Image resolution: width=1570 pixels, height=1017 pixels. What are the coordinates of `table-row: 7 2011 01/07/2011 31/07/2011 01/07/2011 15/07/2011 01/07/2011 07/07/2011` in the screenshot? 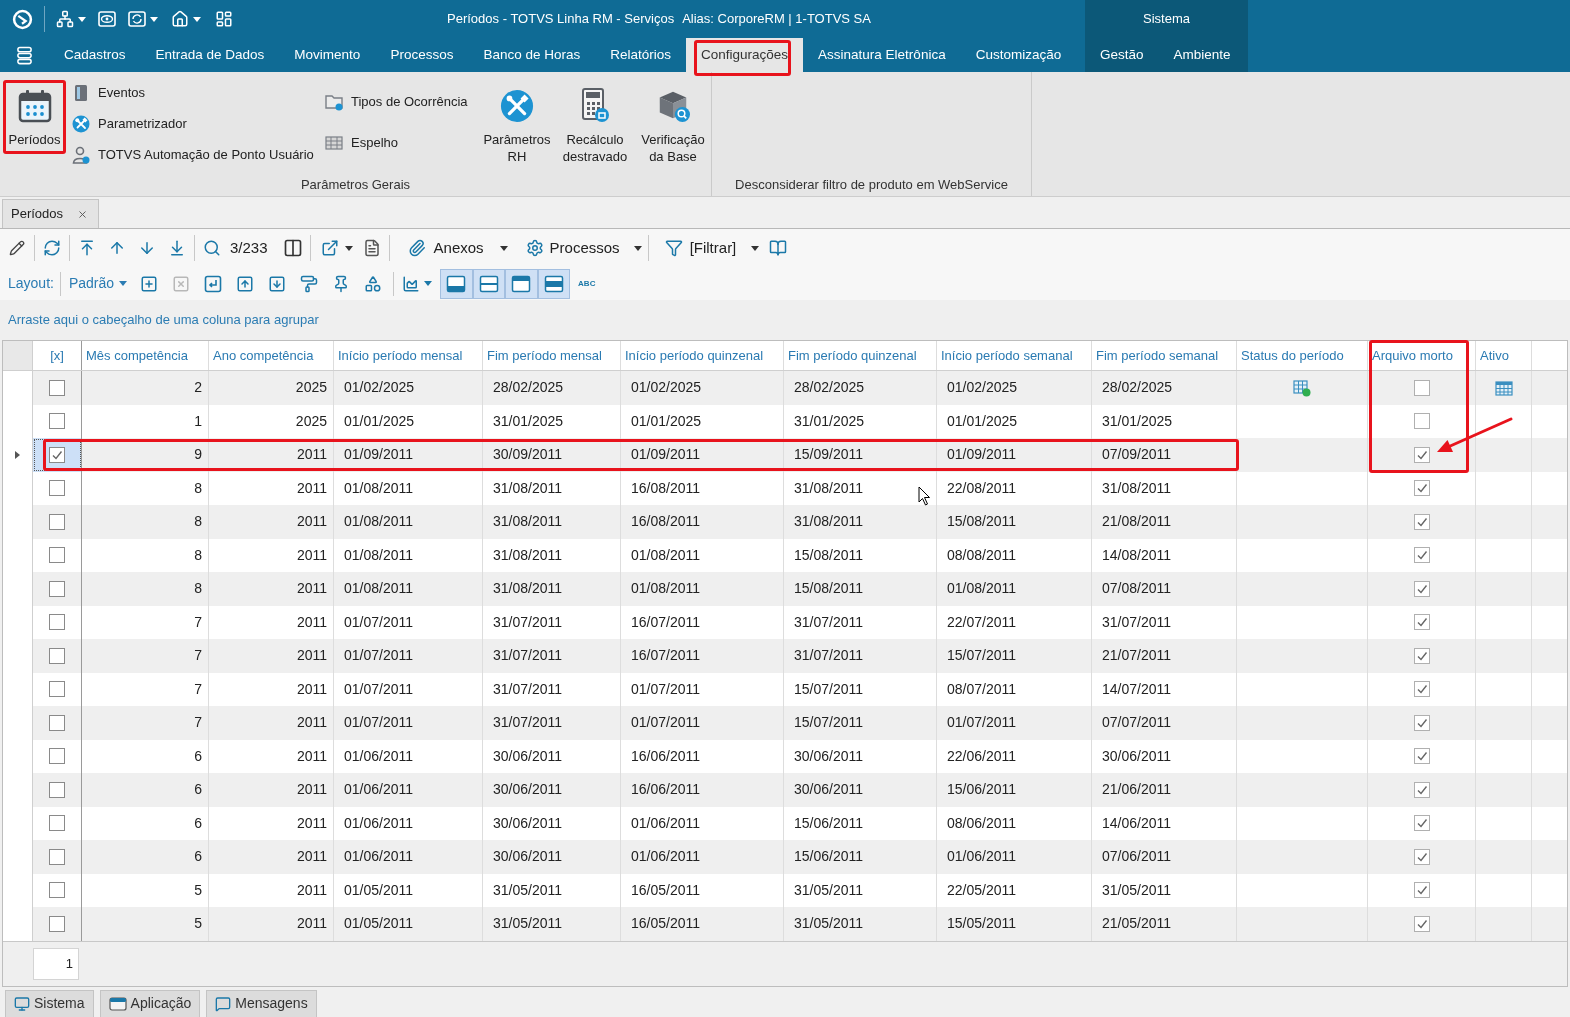 It's located at (785, 723).